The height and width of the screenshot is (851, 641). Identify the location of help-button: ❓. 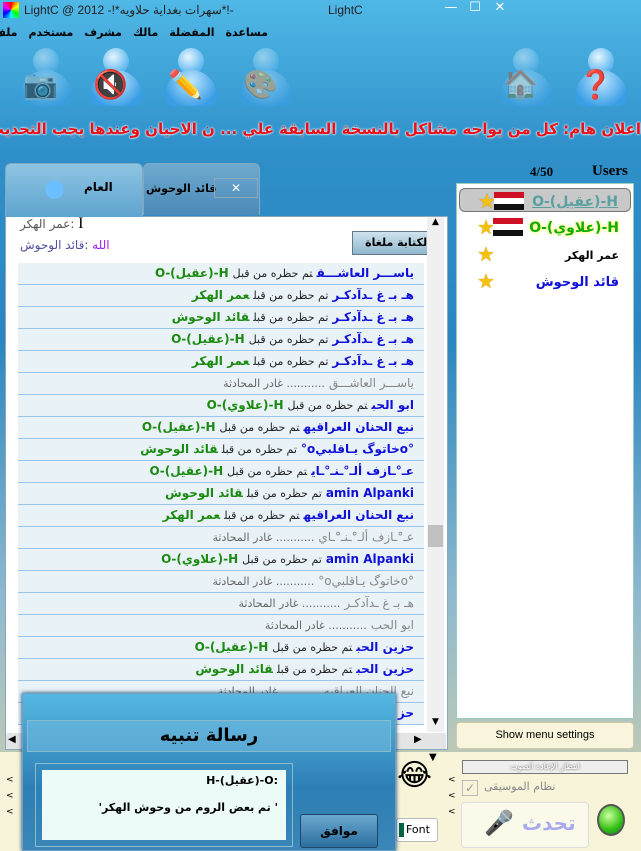
(600, 78).